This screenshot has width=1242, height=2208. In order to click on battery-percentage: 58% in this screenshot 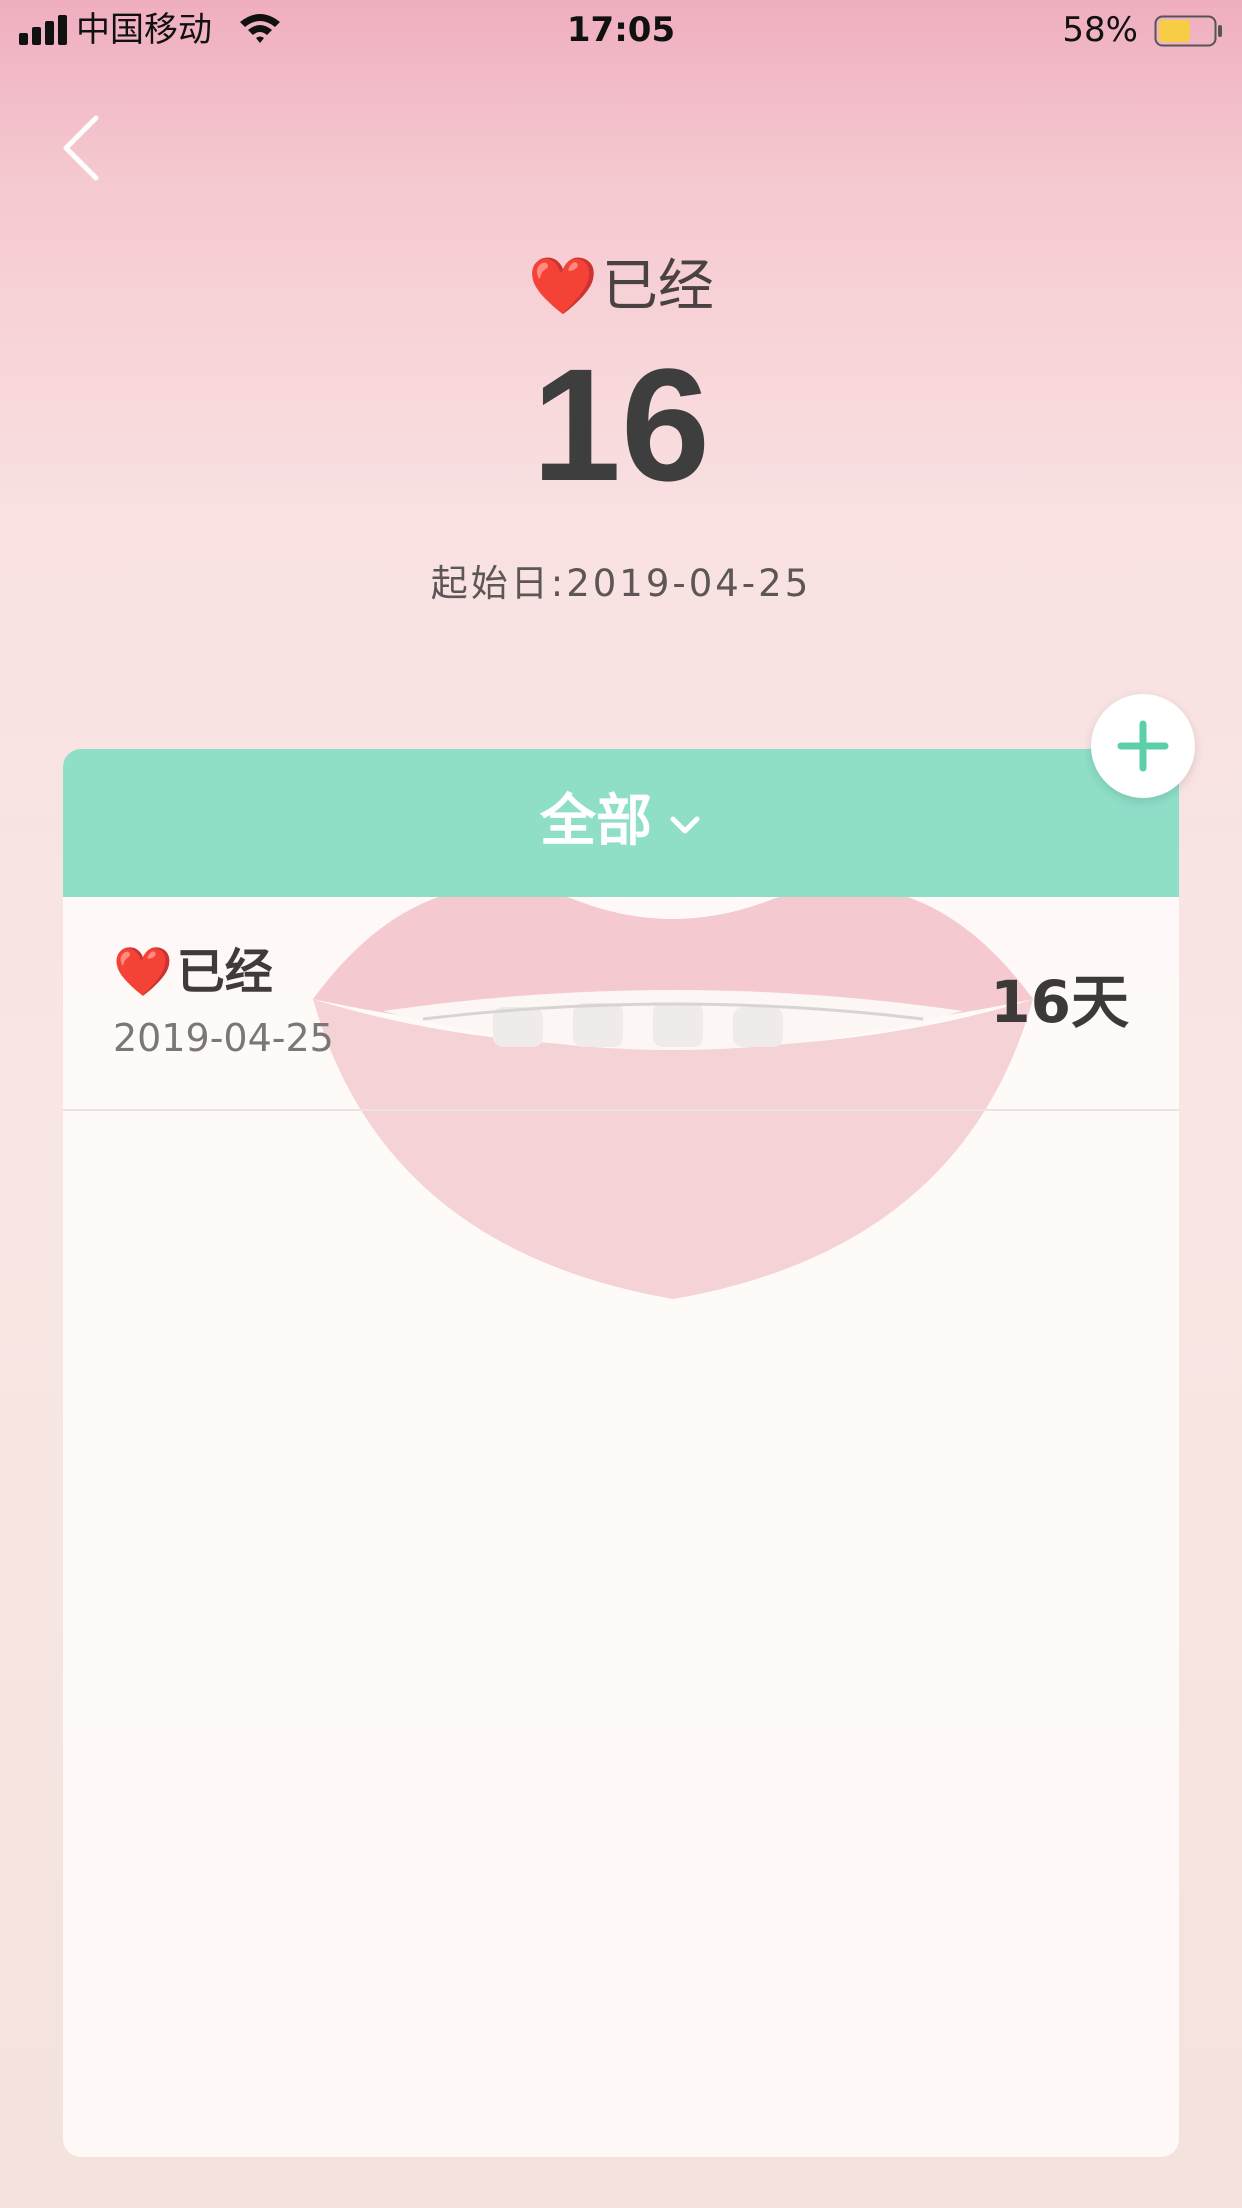, I will do `click(1100, 30)`.